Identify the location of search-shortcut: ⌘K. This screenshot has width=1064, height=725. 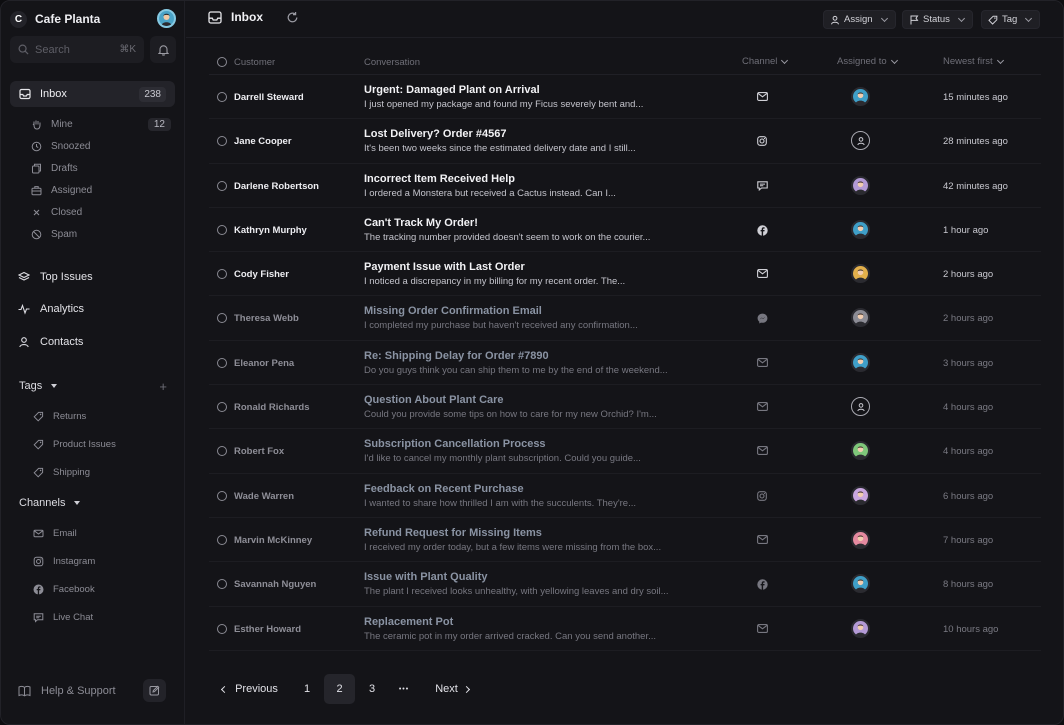
(127, 49).